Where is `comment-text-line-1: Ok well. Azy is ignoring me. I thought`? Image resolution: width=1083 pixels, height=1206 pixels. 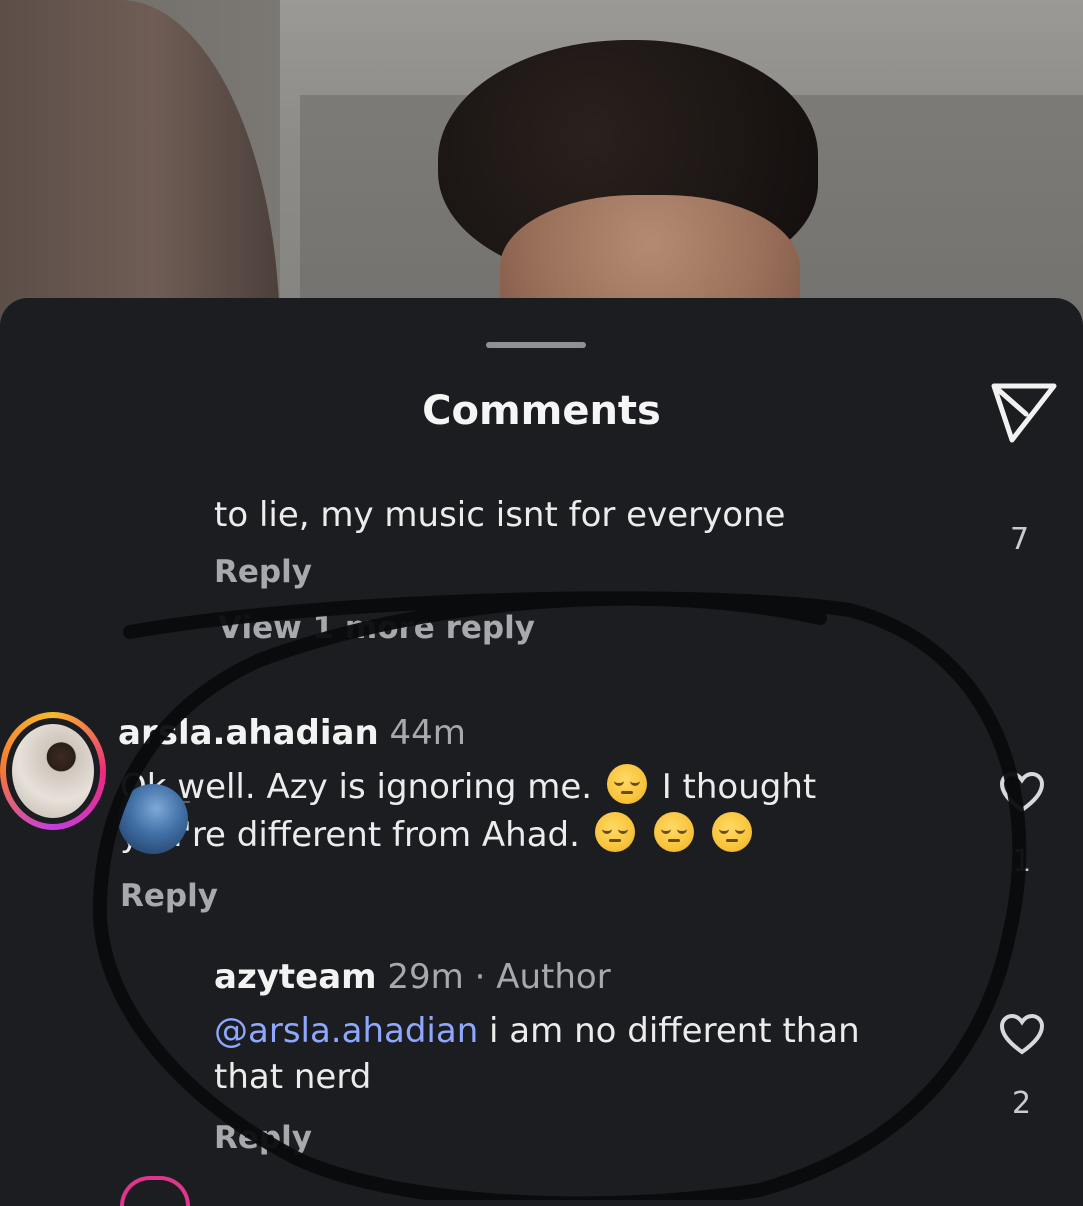
comment-text-line-1: Ok well. Azy is ignoring me. I thought is located at coordinates (468, 787).